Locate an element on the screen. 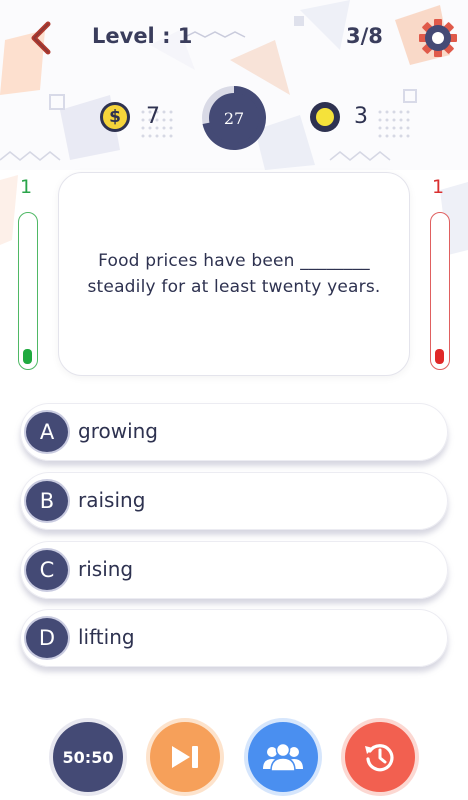 The image size is (468, 800). left-score: 1 is located at coordinates (26, 187).